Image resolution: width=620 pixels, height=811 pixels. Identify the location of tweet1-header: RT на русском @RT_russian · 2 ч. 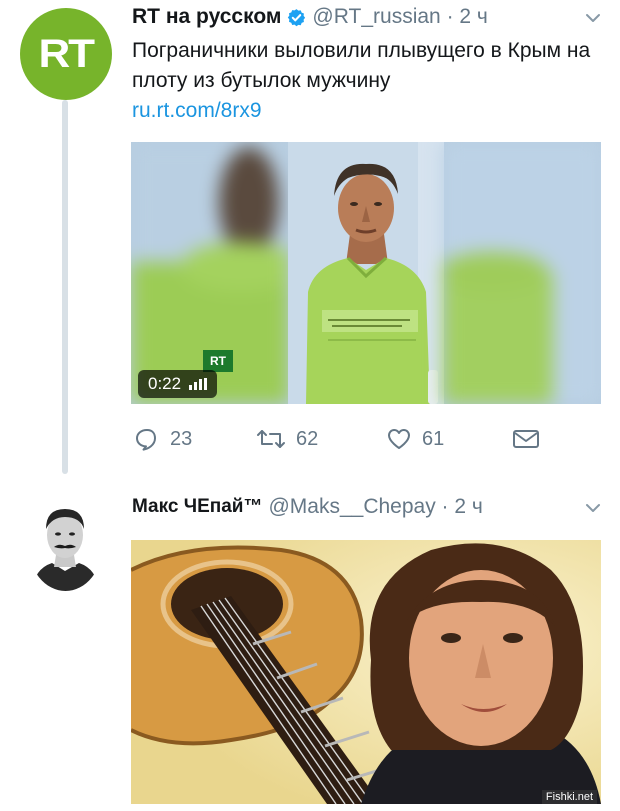
(367, 17).